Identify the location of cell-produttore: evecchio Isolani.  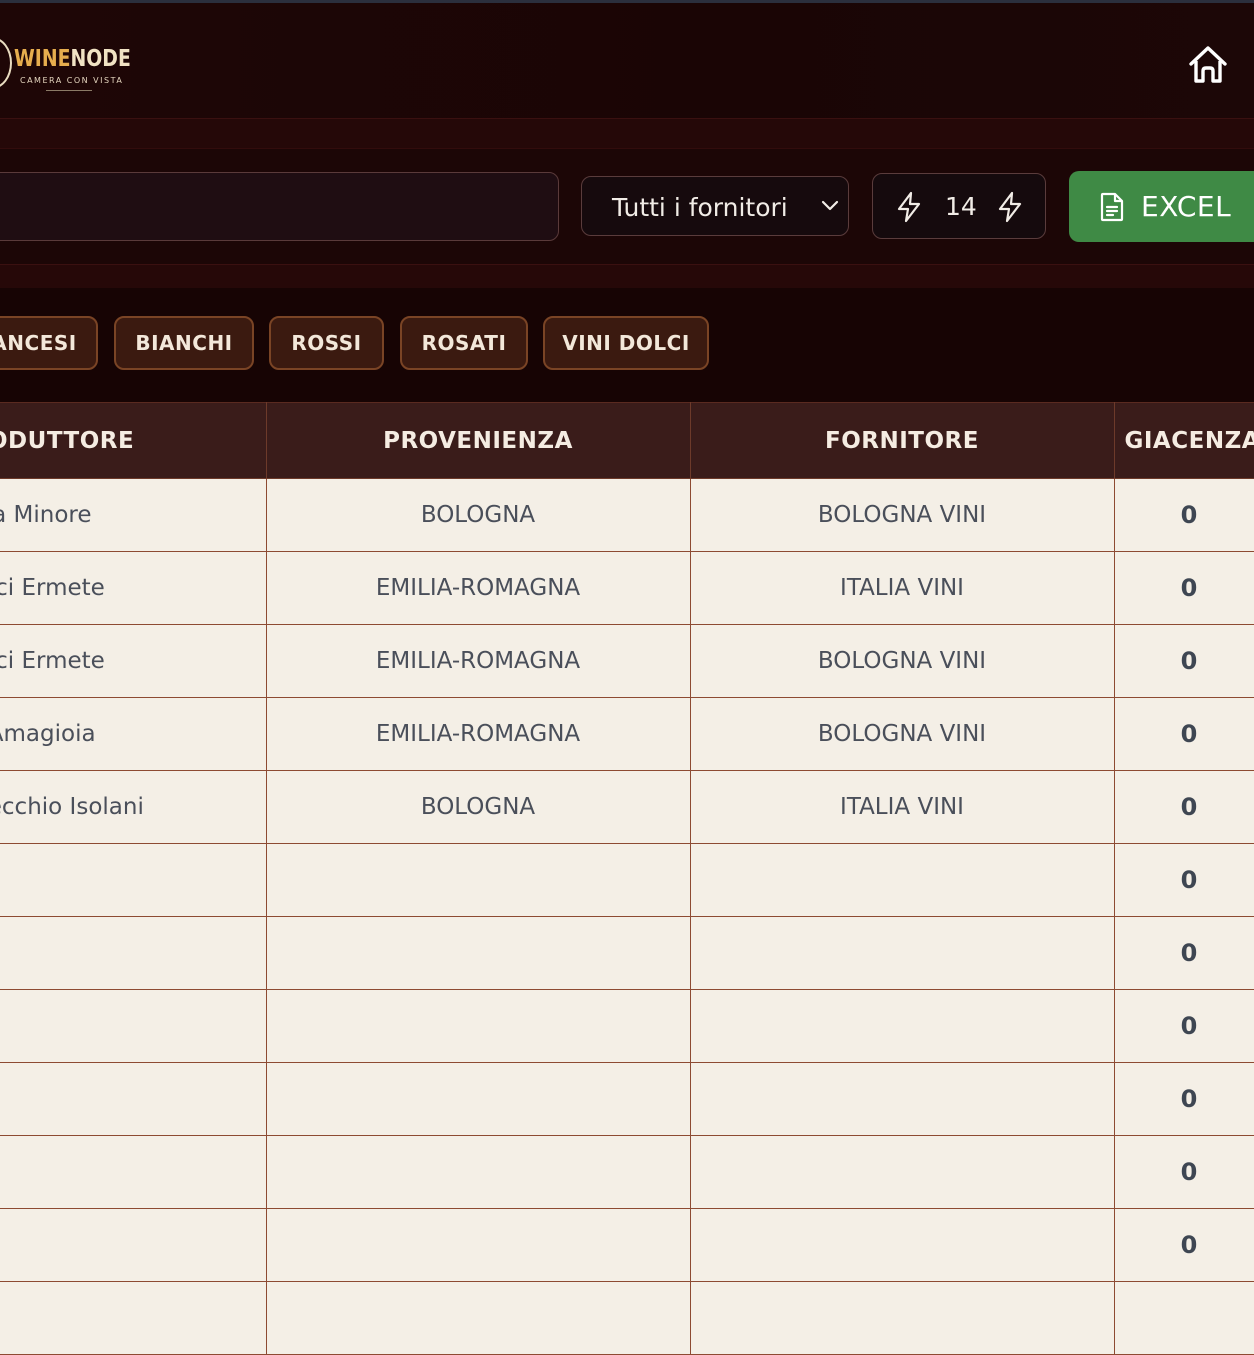
(133, 807).